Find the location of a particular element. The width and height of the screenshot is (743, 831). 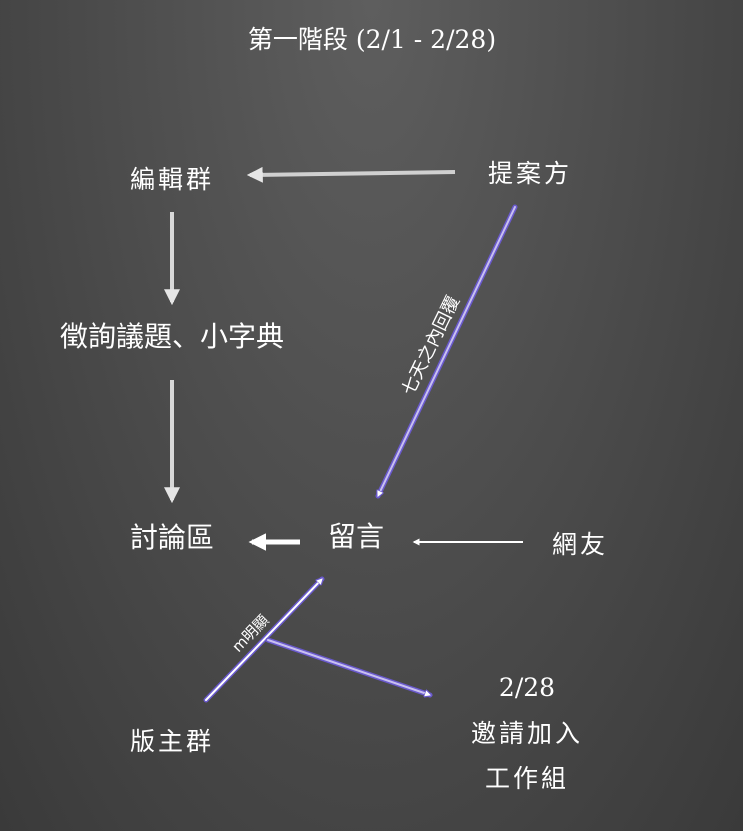

node-editors: 編輯群 is located at coordinates (172, 179).